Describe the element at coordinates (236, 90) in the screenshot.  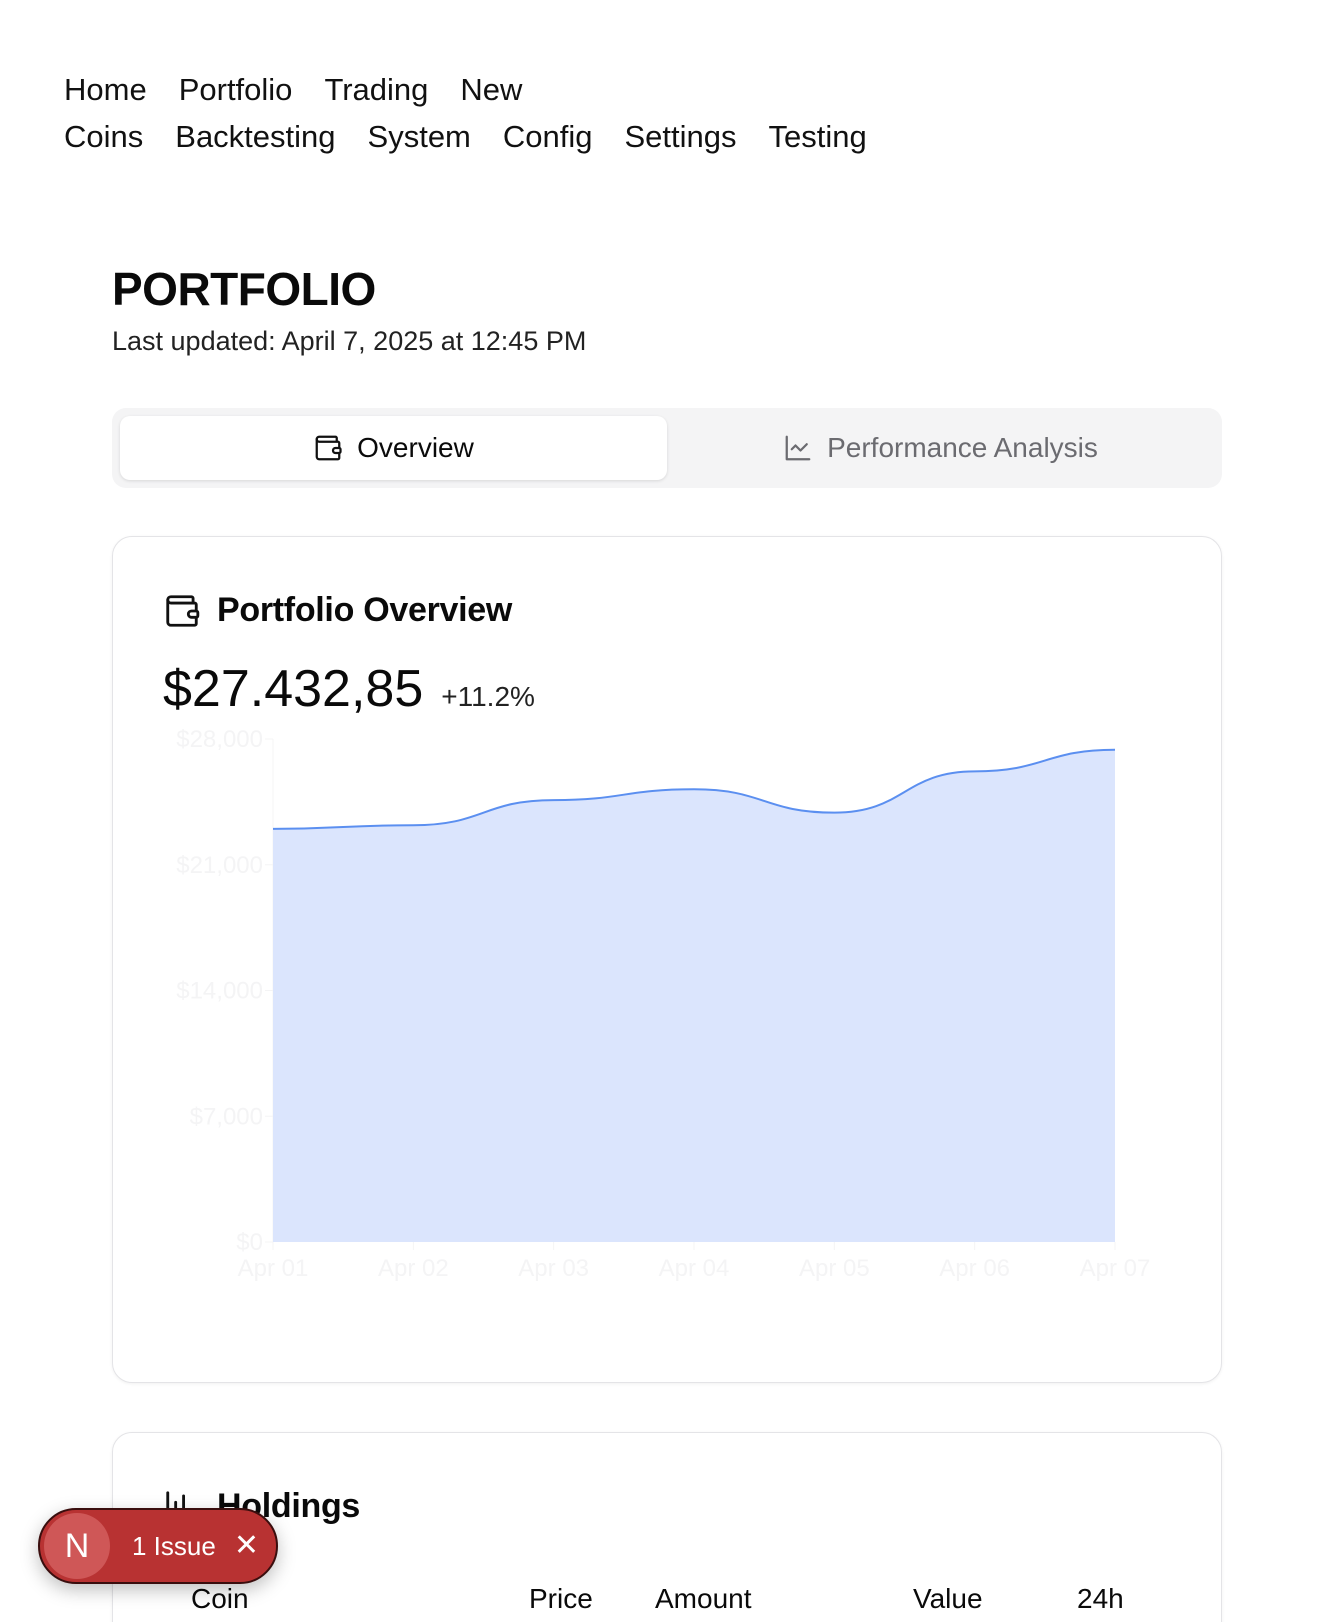
I see `nav-link-portfolio: Portfolio` at that location.